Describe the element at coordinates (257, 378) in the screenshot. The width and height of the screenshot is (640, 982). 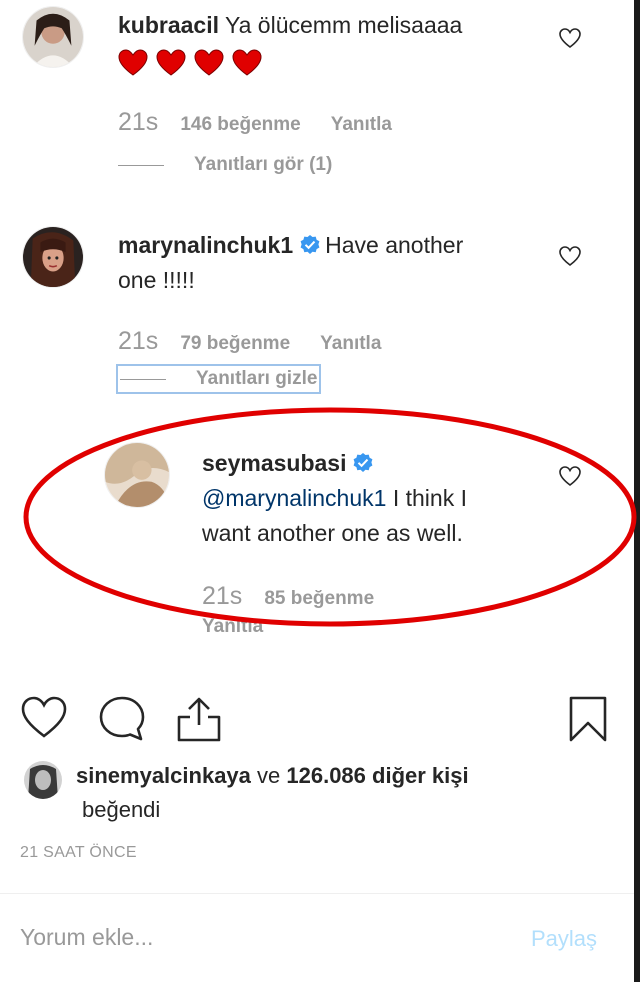
I see `hide-replies-label: Yanıtları gizle` at that location.